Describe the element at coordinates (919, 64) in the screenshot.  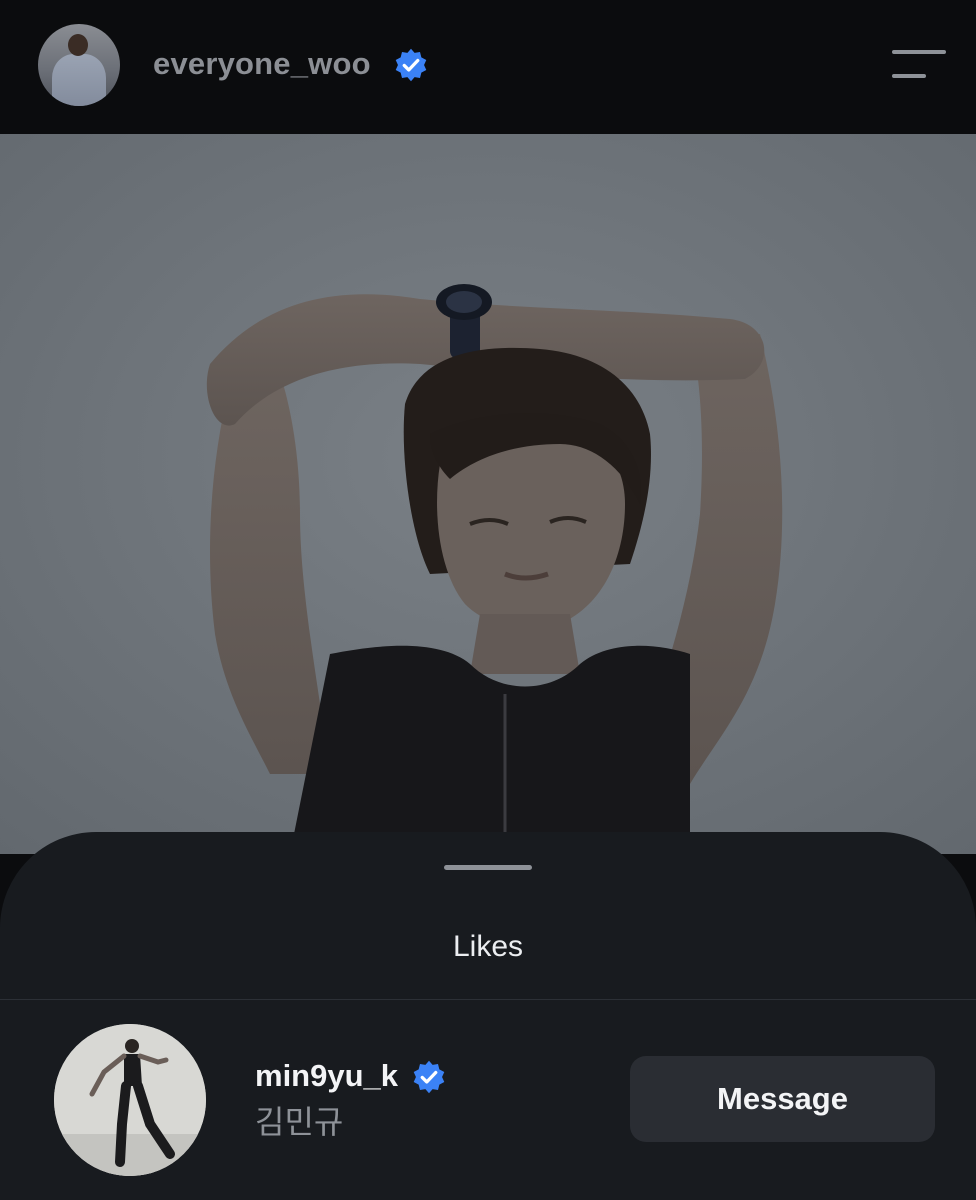
I see `menu-icon` at that location.